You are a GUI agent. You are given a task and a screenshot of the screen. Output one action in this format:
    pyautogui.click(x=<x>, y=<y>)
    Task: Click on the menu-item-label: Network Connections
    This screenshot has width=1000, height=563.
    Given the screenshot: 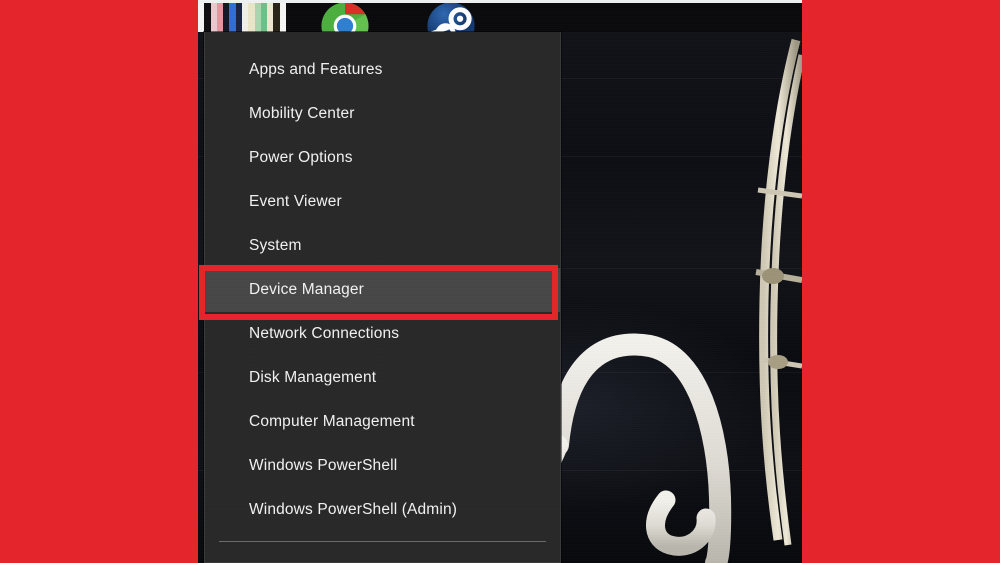 What is the action you would take?
    pyautogui.click(x=324, y=333)
    